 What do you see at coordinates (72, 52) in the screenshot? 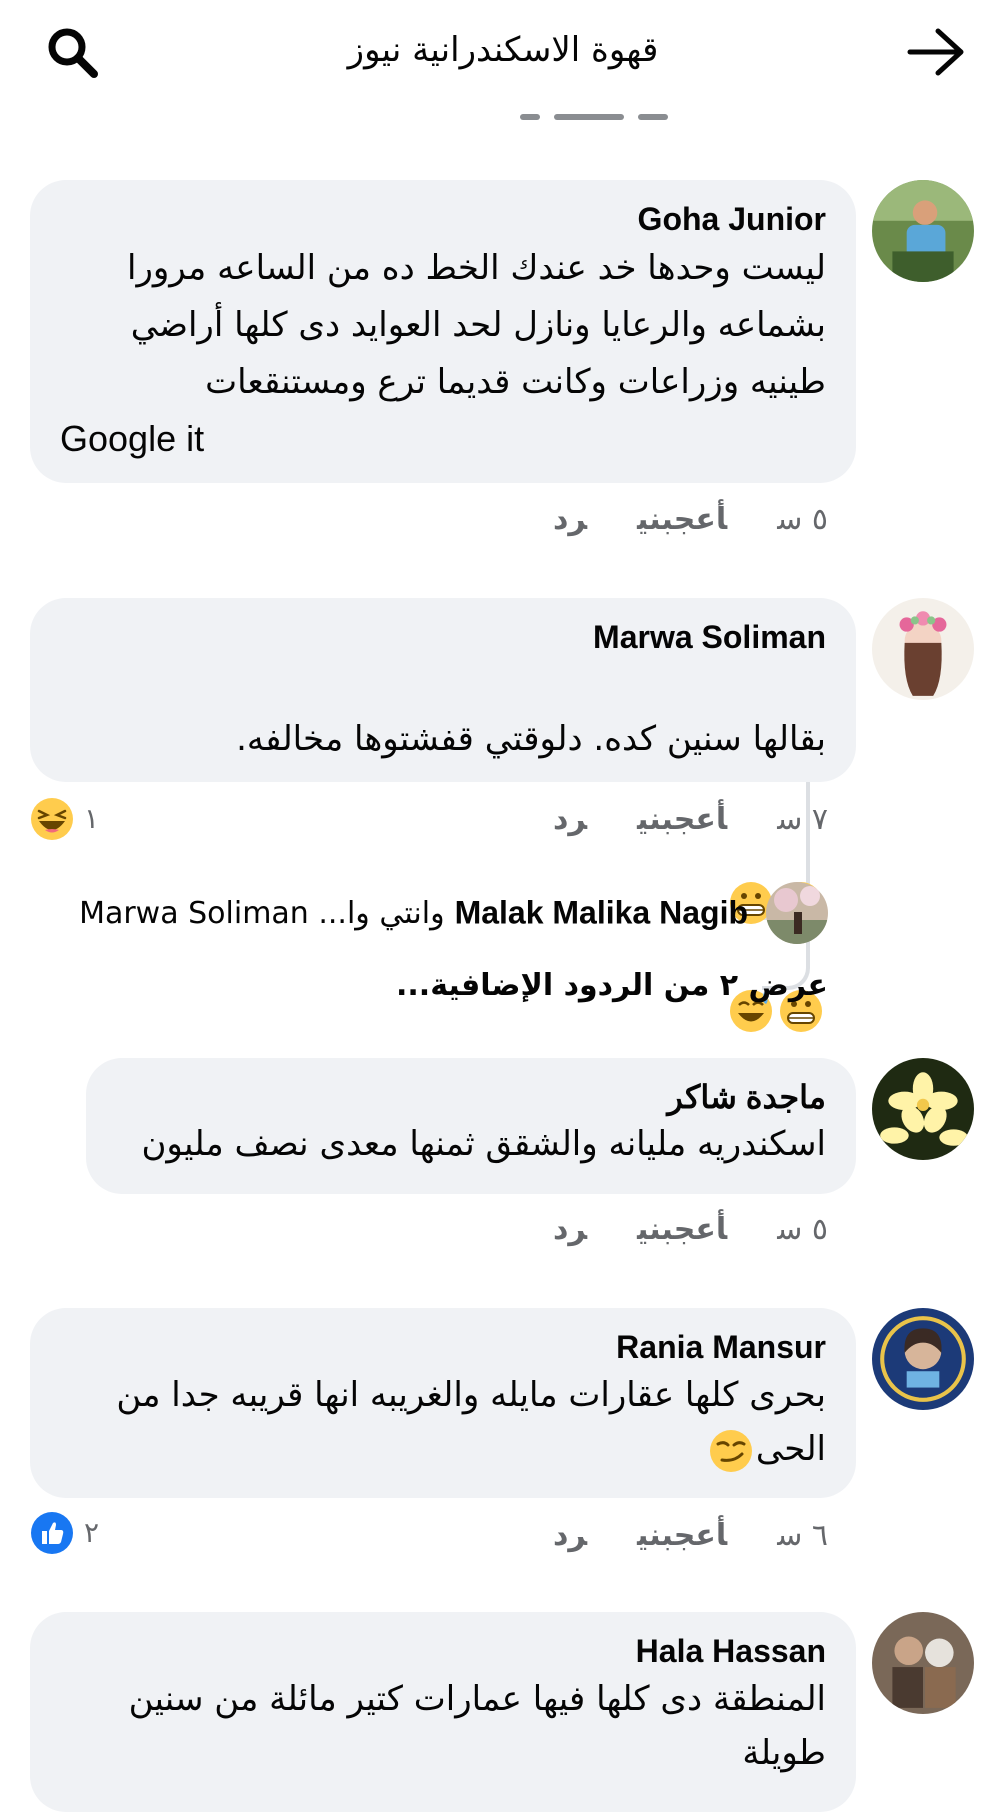
I see `search-icon` at bounding box center [72, 52].